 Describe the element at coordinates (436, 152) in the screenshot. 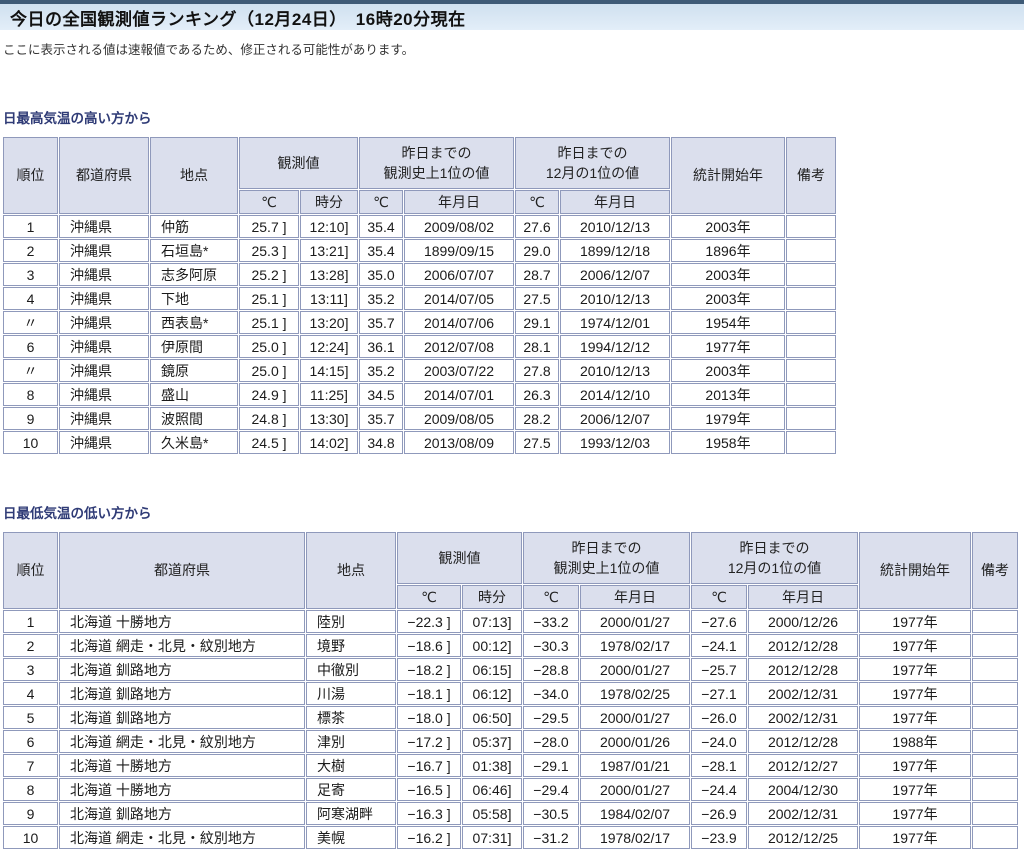

I see `record-all-line1: 昨日までの` at that location.